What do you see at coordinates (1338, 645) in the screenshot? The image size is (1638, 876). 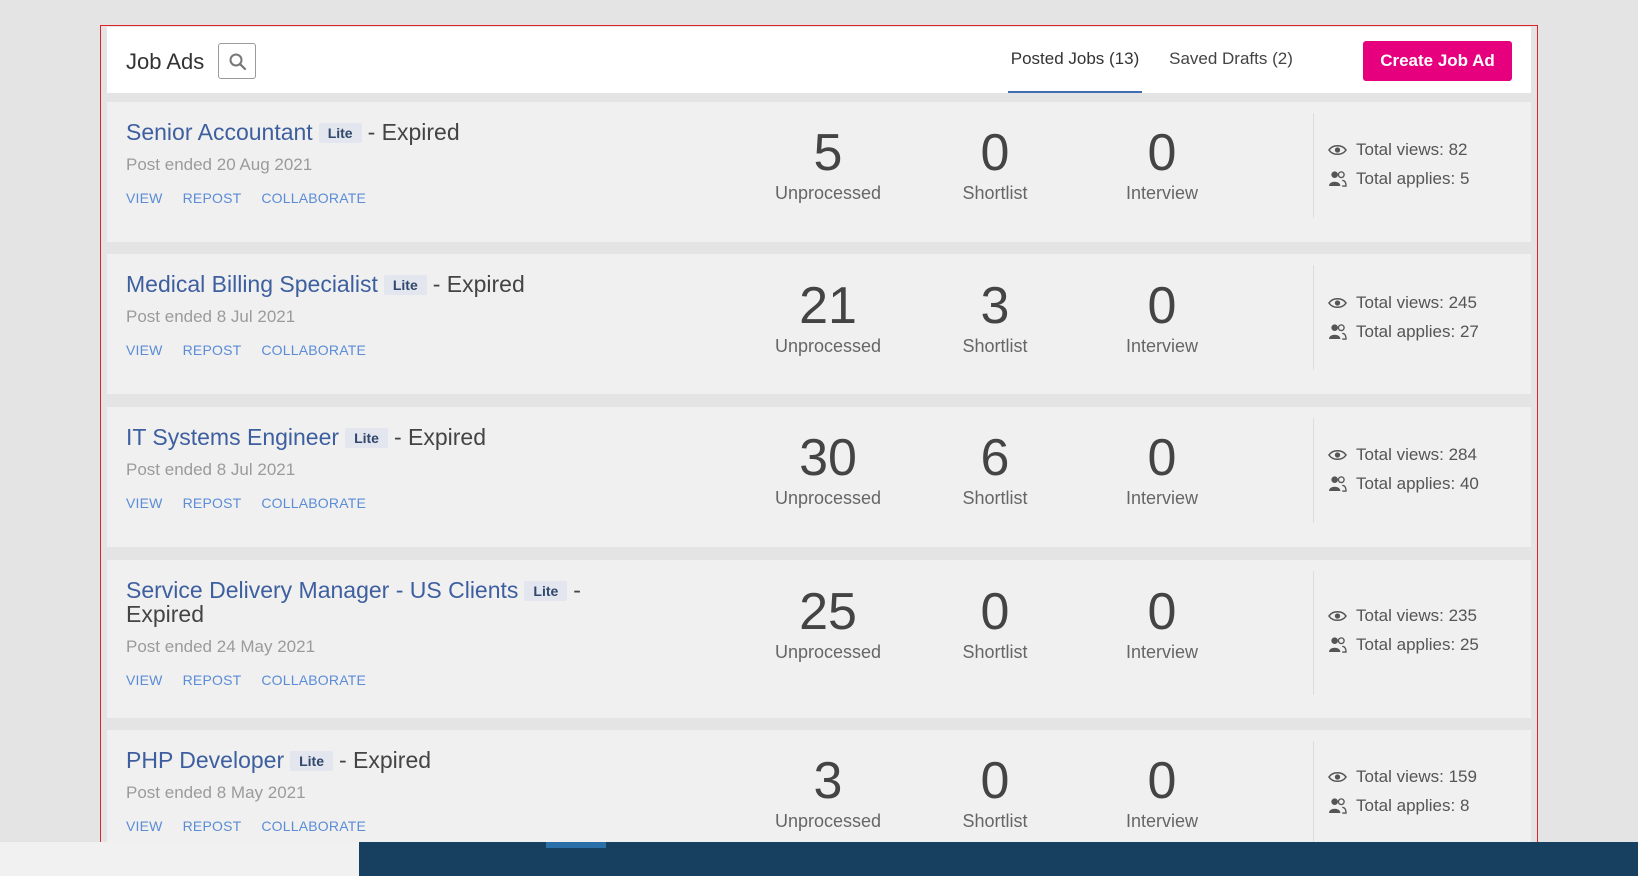 I see `users-icon` at bounding box center [1338, 645].